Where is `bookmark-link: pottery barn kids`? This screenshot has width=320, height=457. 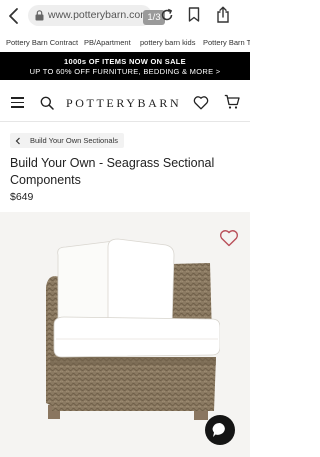 bookmark-link: pottery barn kids is located at coordinates (167, 42).